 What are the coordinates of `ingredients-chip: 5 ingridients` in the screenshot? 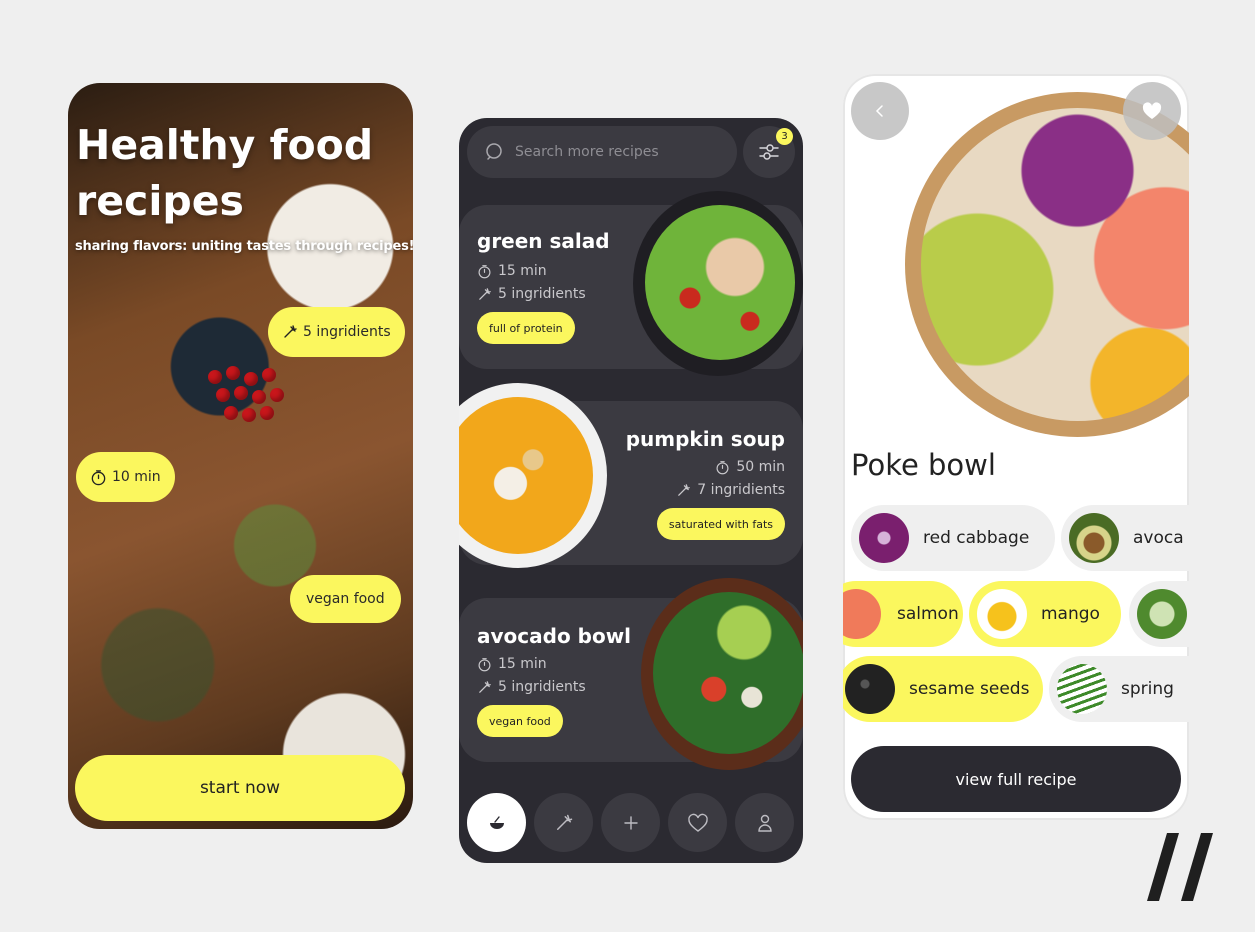 It's located at (336, 332).